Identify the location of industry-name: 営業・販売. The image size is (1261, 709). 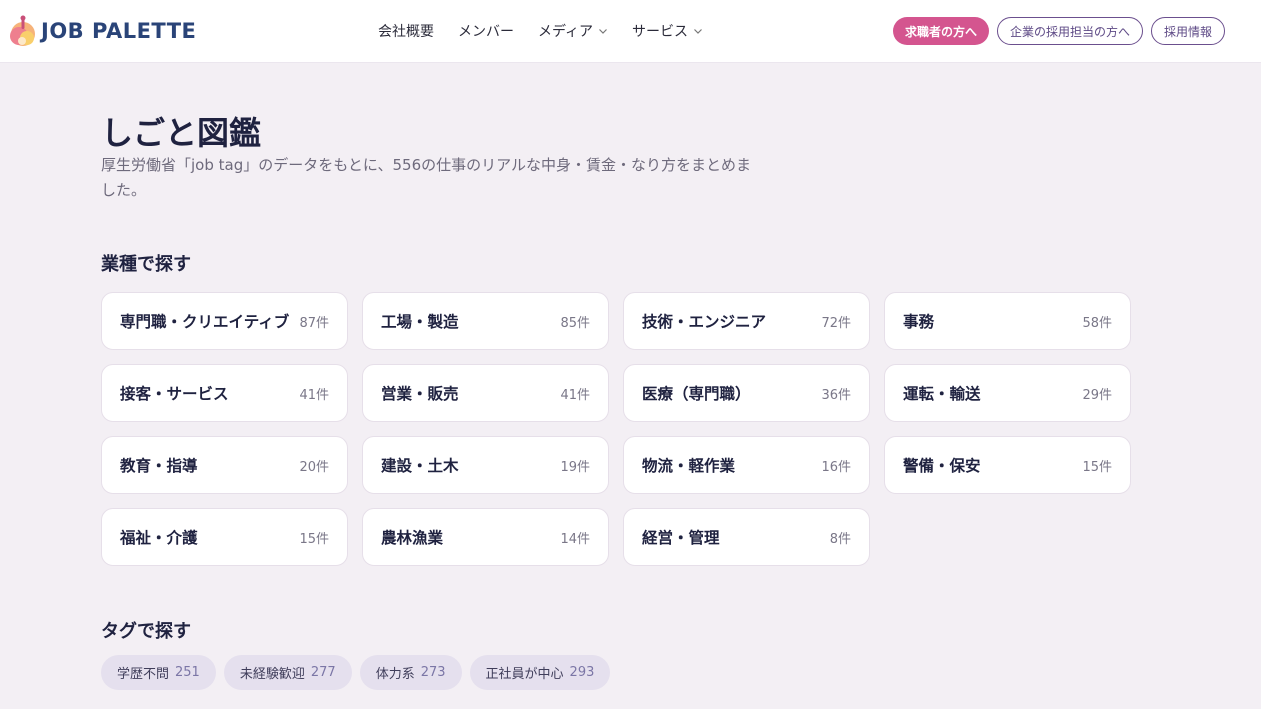
(420, 394).